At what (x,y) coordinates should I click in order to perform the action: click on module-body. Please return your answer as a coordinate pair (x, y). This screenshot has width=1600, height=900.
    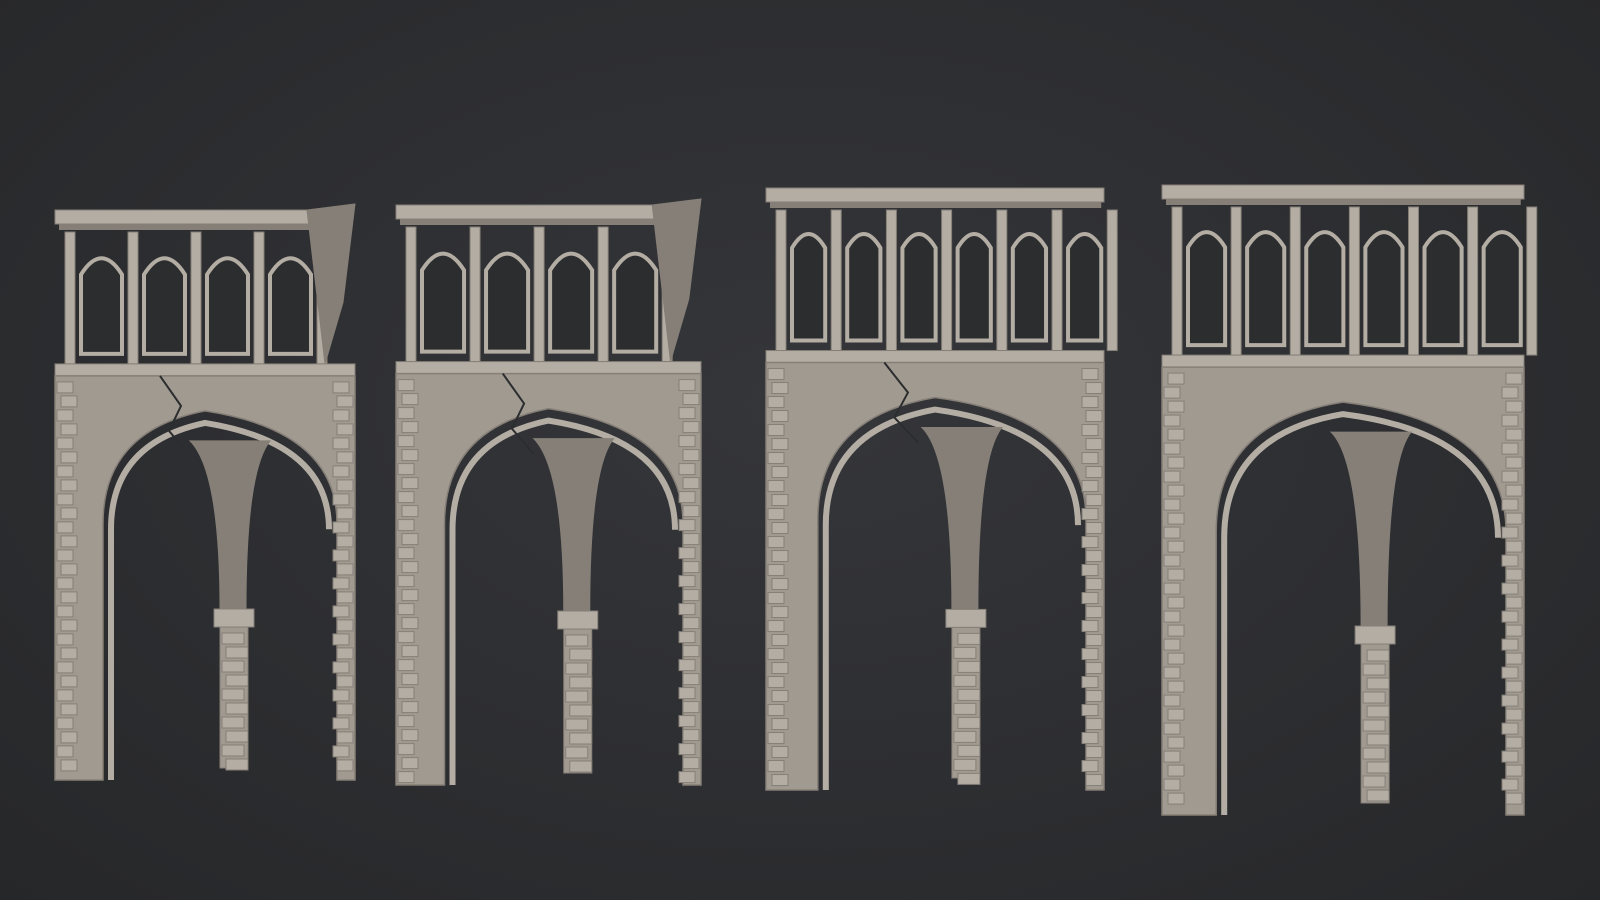
    Looking at the image, I should click on (941, 489).